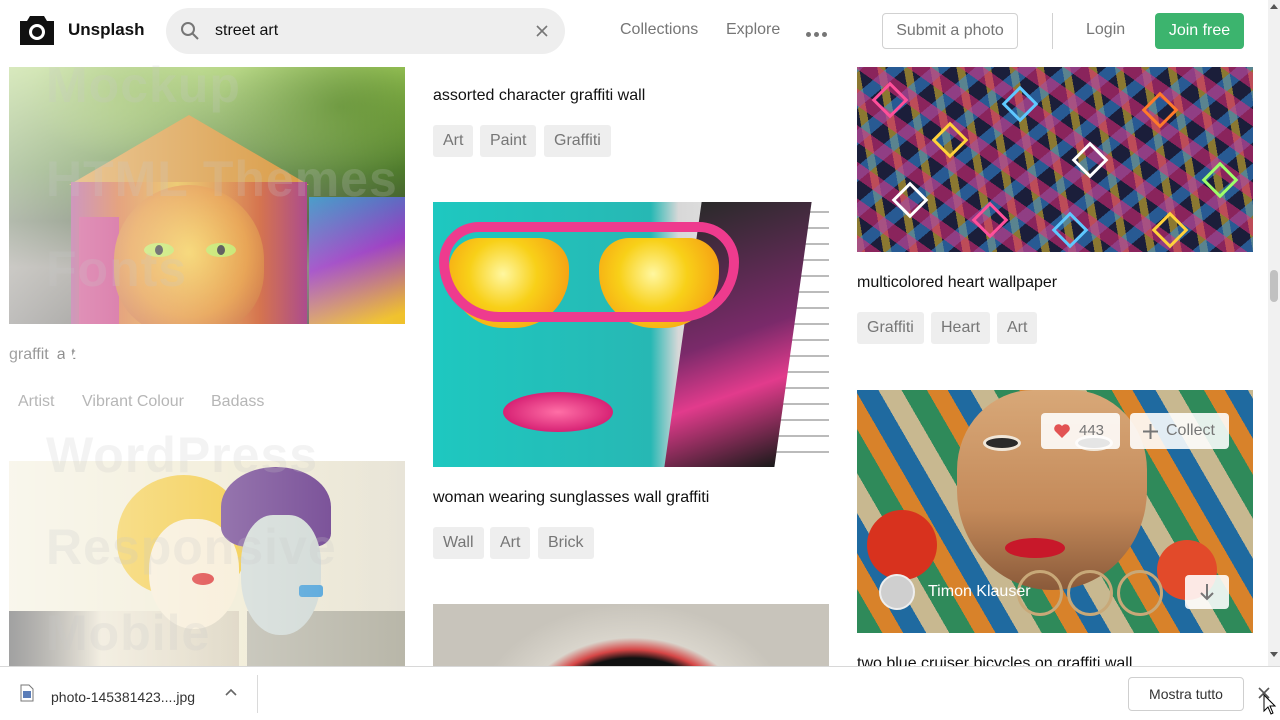  Describe the element at coordinates (542, 31) in the screenshot. I see `clear-search-icon` at that location.